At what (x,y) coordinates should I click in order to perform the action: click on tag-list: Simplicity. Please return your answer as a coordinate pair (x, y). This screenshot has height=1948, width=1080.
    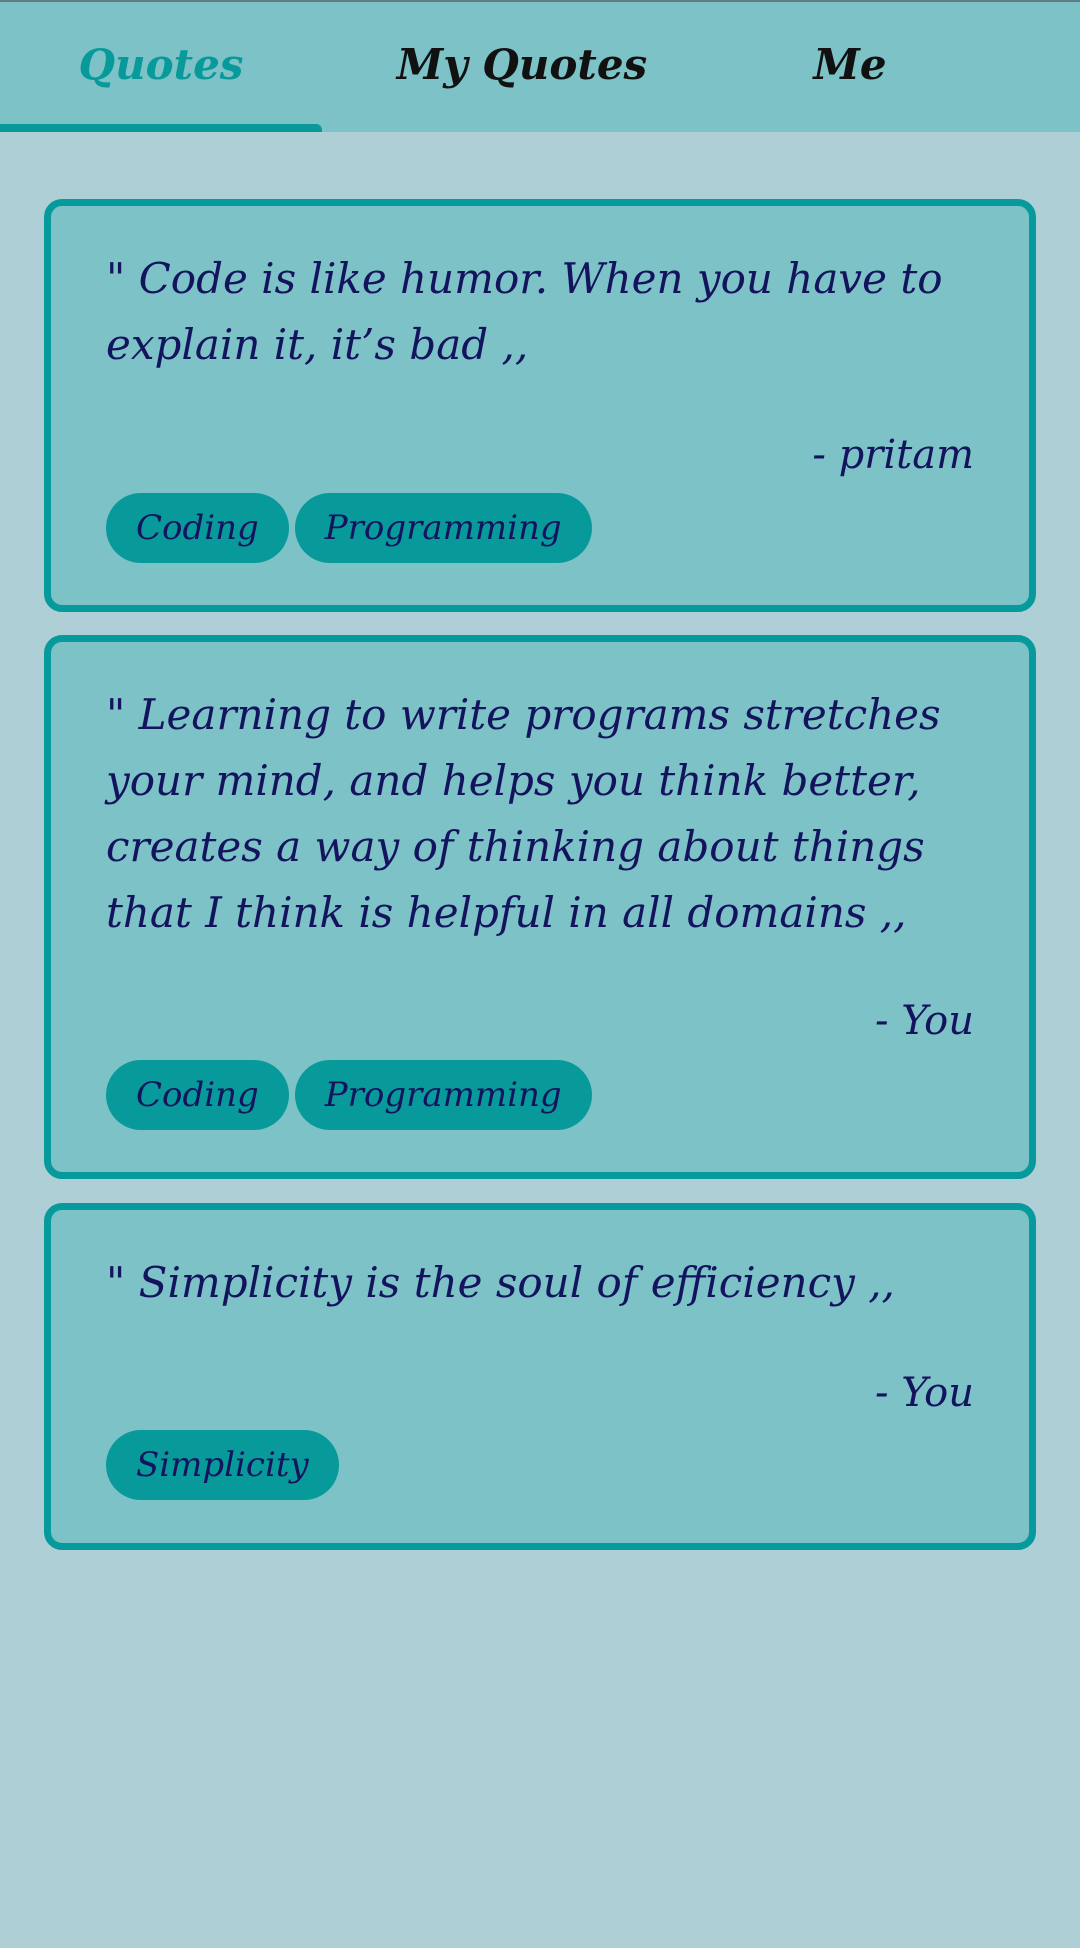
    Looking at the image, I should click on (222, 1465).